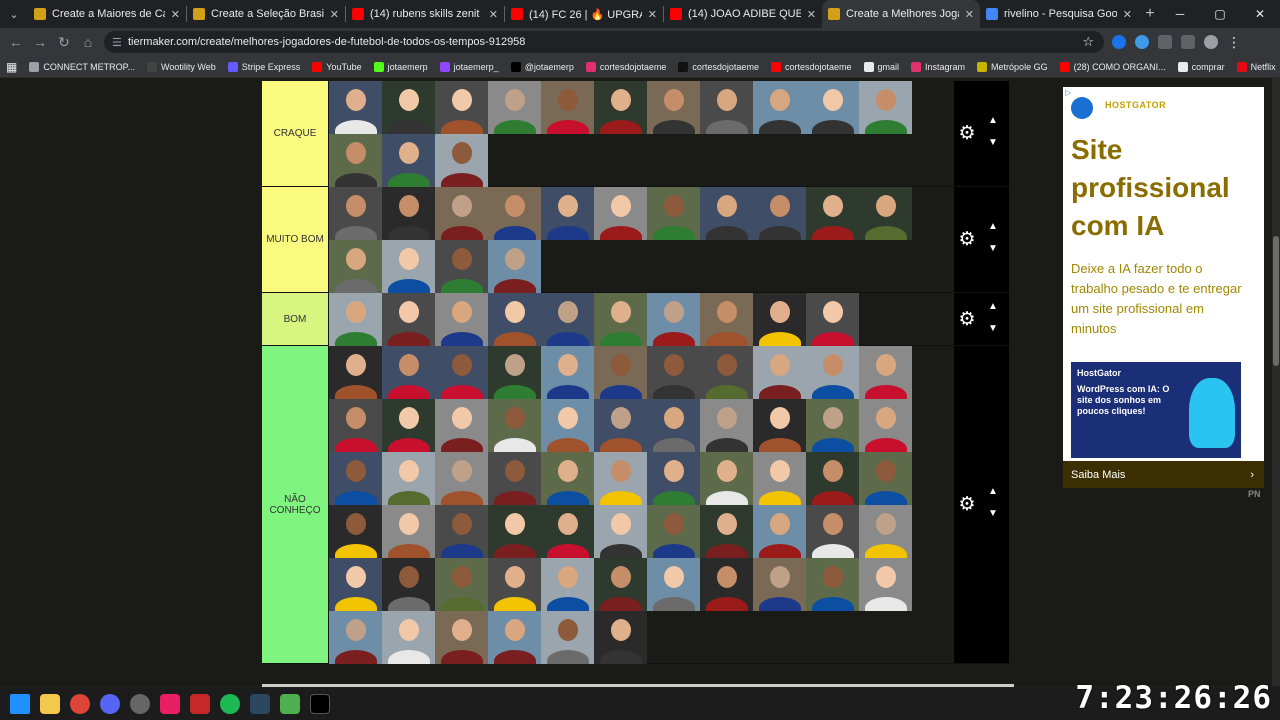  I want to click on file-explorer-icon, so click(50, 704).